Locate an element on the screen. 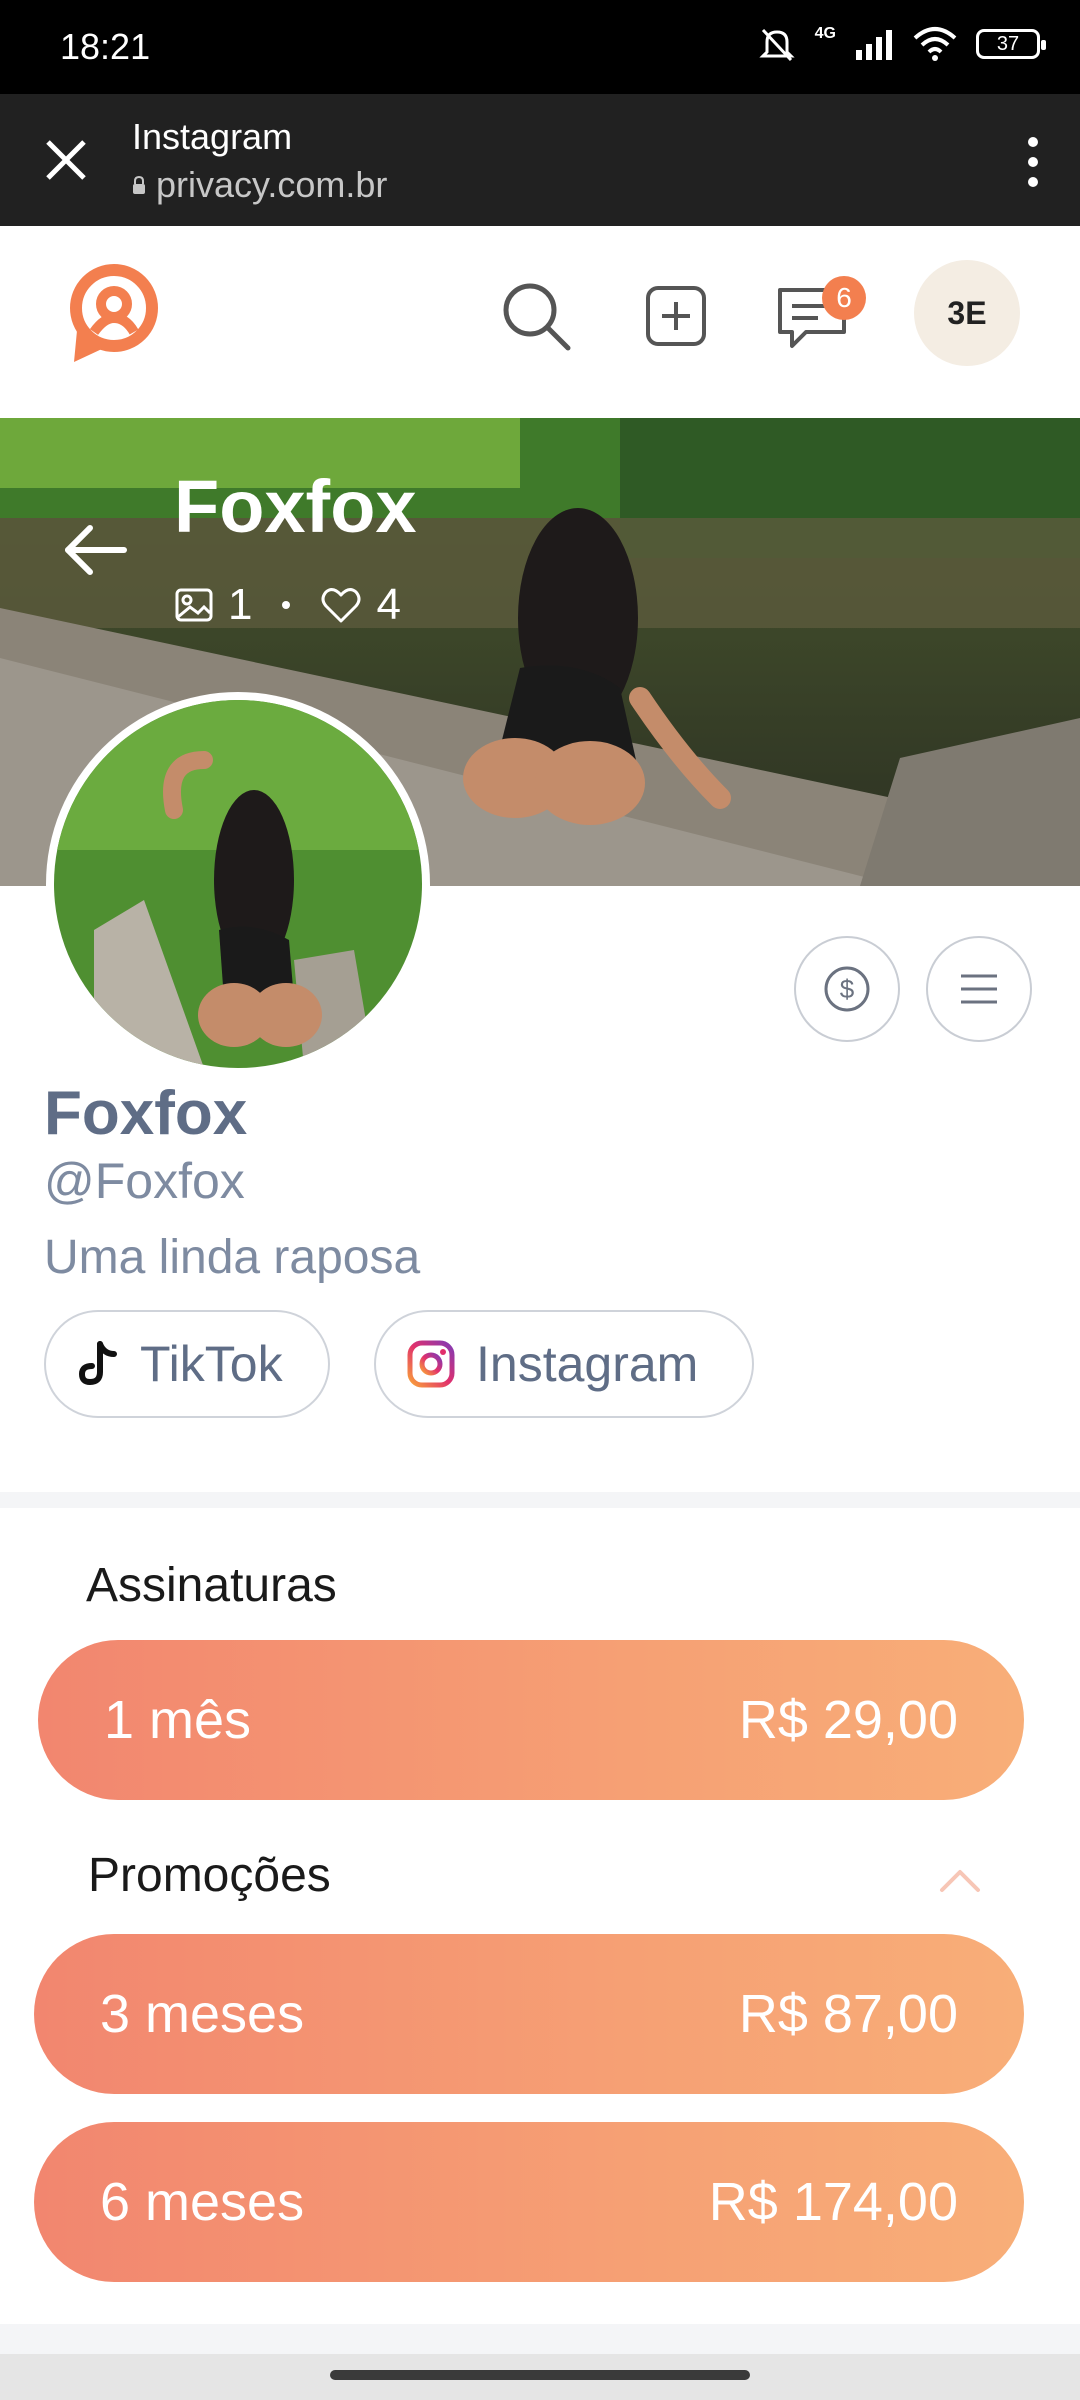  cover-stats: 1 4 is located at coordinates (287, 605).